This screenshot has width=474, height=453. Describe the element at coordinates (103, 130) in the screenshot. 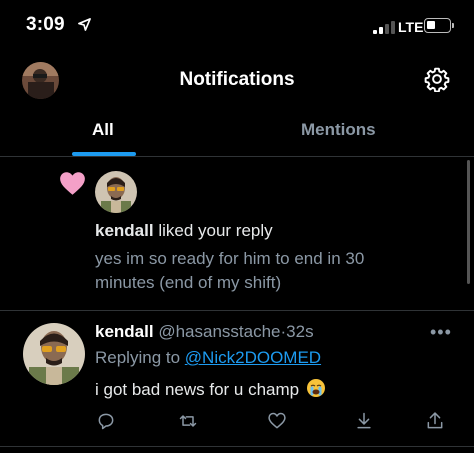

I see `tab-all: All` at that location.